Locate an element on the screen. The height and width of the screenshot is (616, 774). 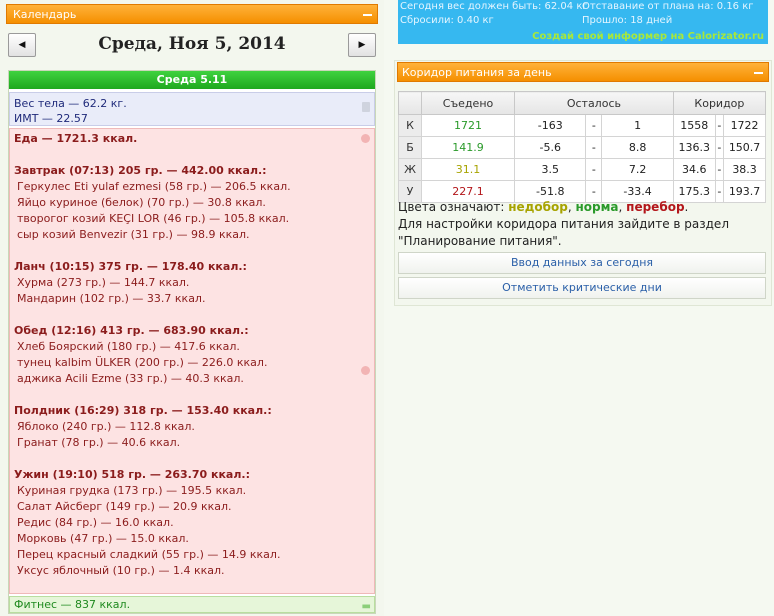
eaten-value: 141.9 is located at coordinates (468, 147).